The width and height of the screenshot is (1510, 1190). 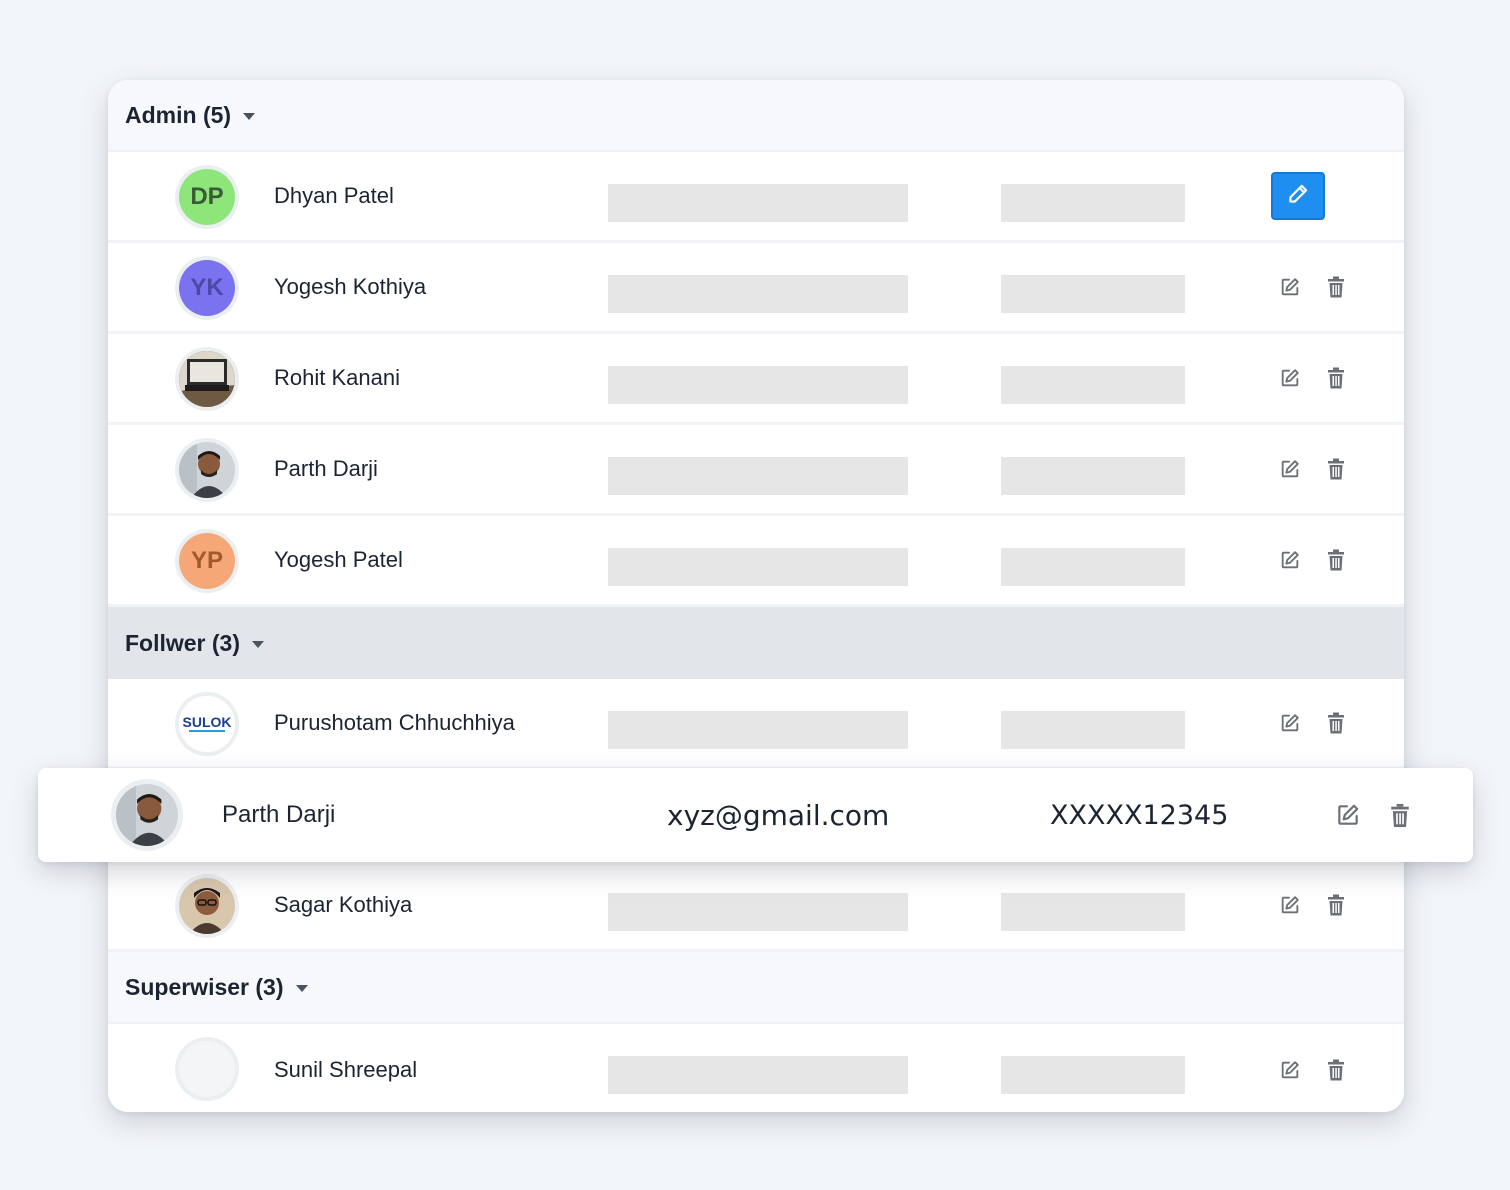 I want to click on avatar-initials: YK, so click(x=207, y=288).